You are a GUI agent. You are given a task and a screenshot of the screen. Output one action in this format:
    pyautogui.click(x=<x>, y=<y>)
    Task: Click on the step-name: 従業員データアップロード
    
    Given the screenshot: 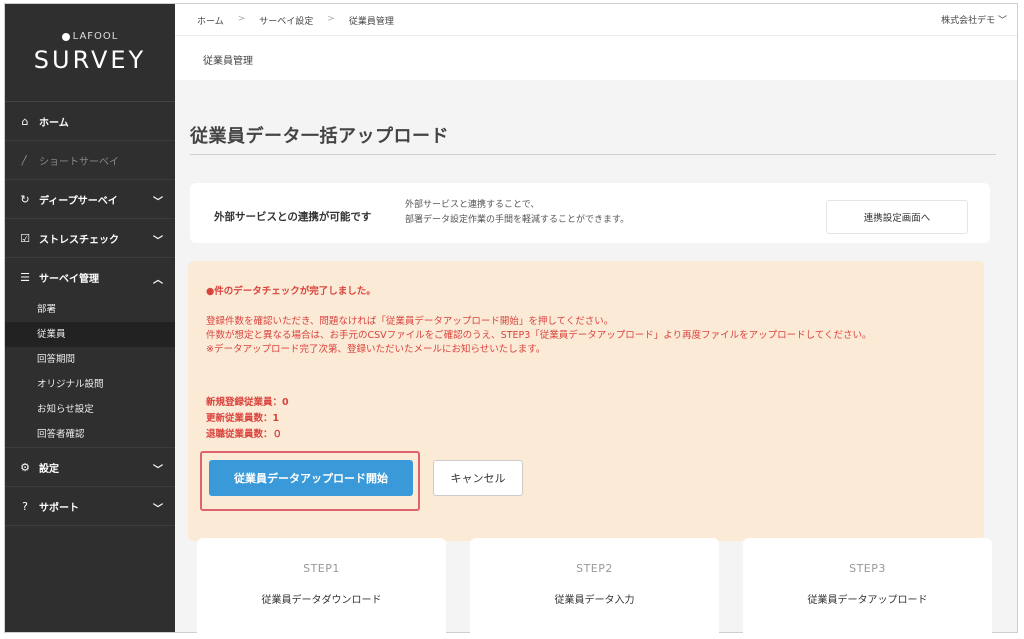 What is the action you would take?
    pyautogui.click(x=867, y=600)
    